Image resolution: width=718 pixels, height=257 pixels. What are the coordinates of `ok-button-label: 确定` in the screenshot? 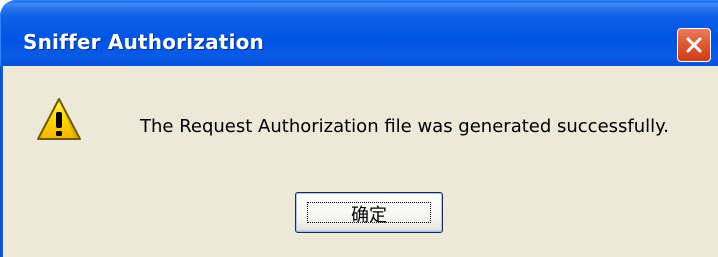 It's located at (369, 215).